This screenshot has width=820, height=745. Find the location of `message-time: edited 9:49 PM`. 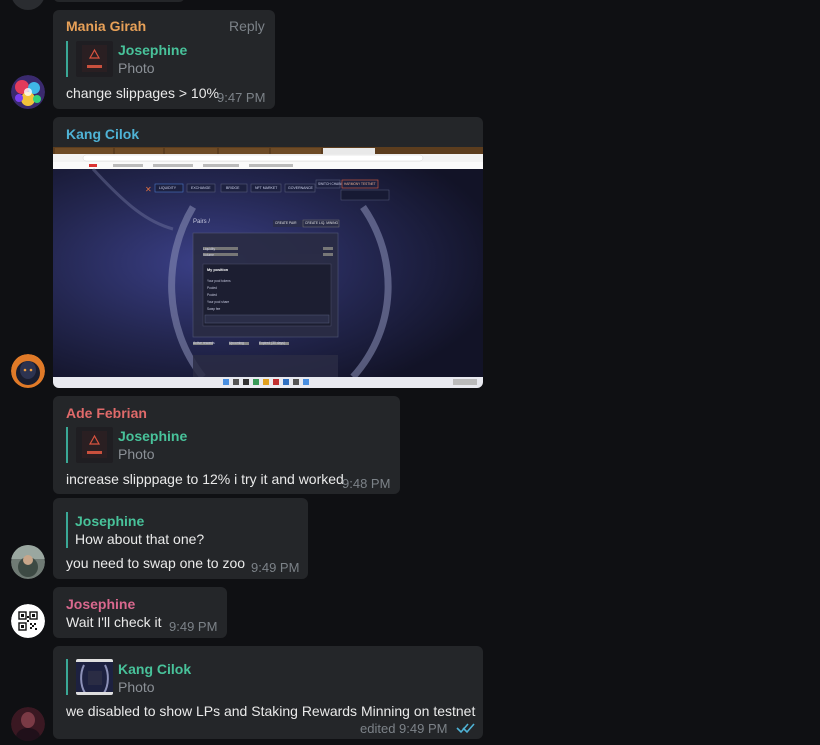

message-time: edited 9:49 PM is located at coordinates (404, 728).